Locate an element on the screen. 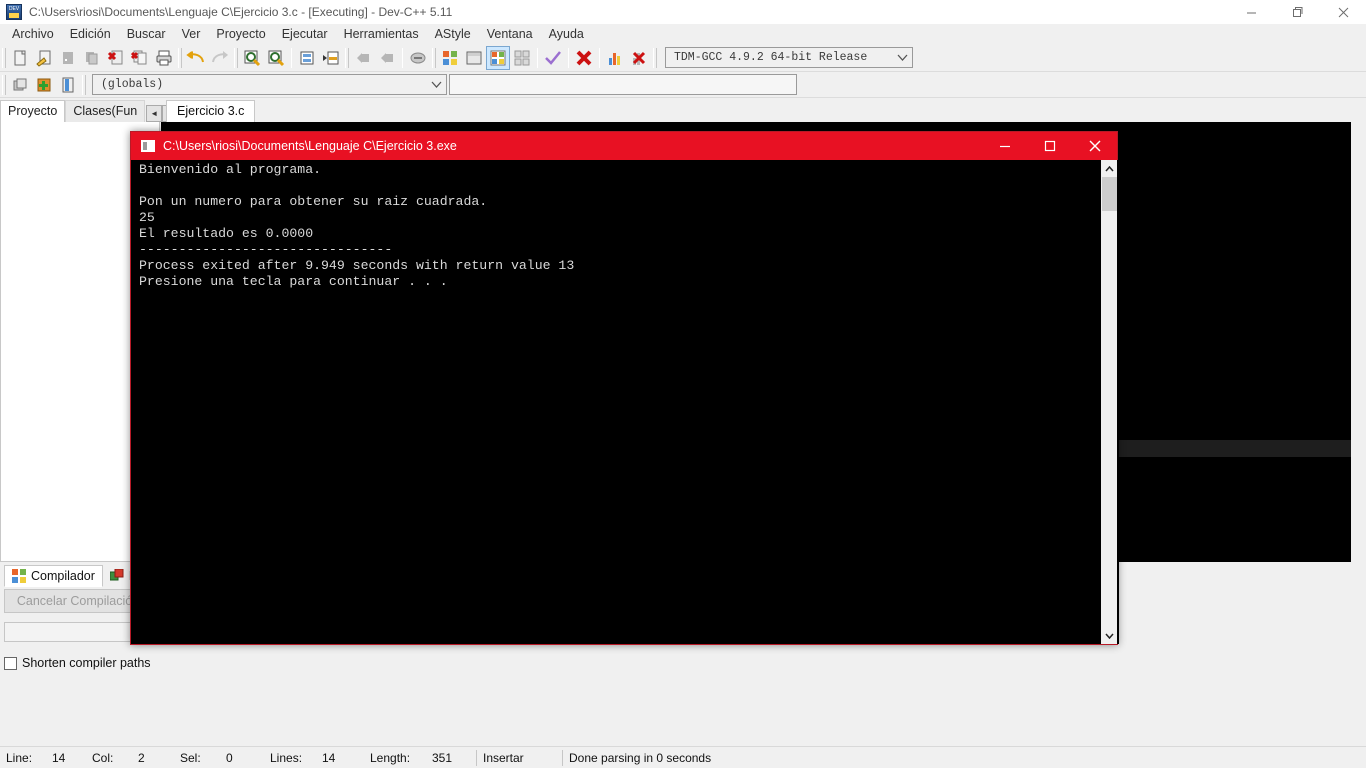  menu-item-astyle: AStyle is located at coordinates (453, 34).